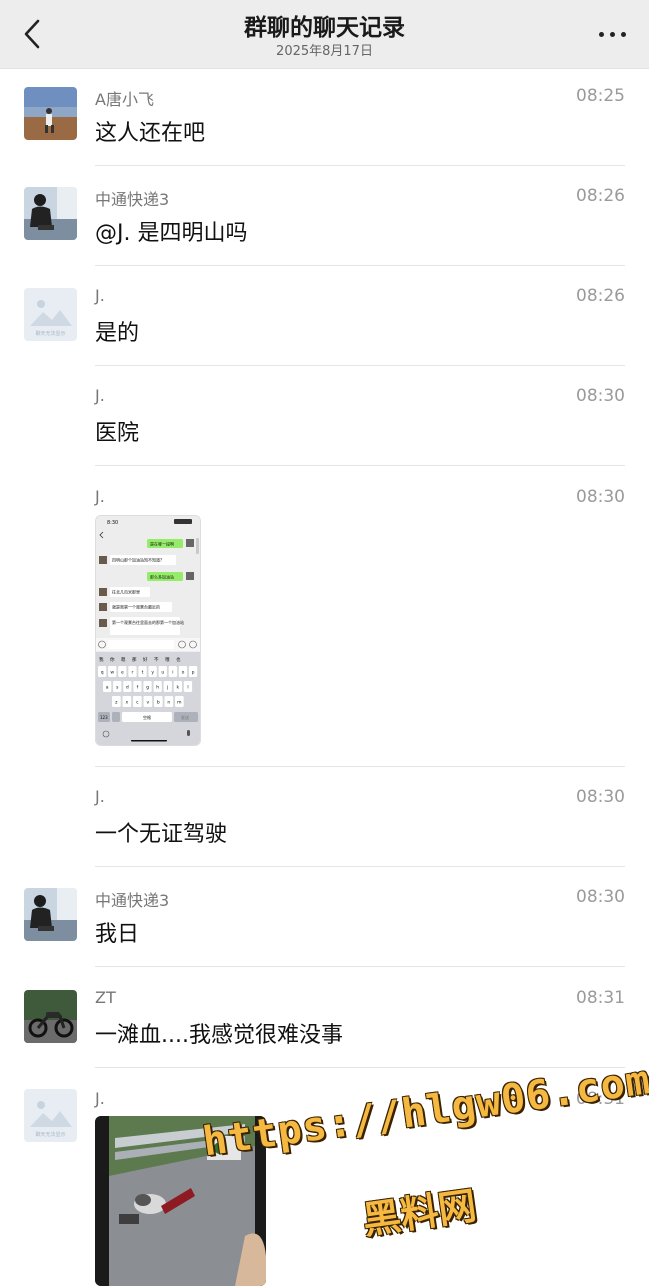  Describe the element at coordinates (101, 659) in the screenshot. I see `candidate-word: 我` at that location.